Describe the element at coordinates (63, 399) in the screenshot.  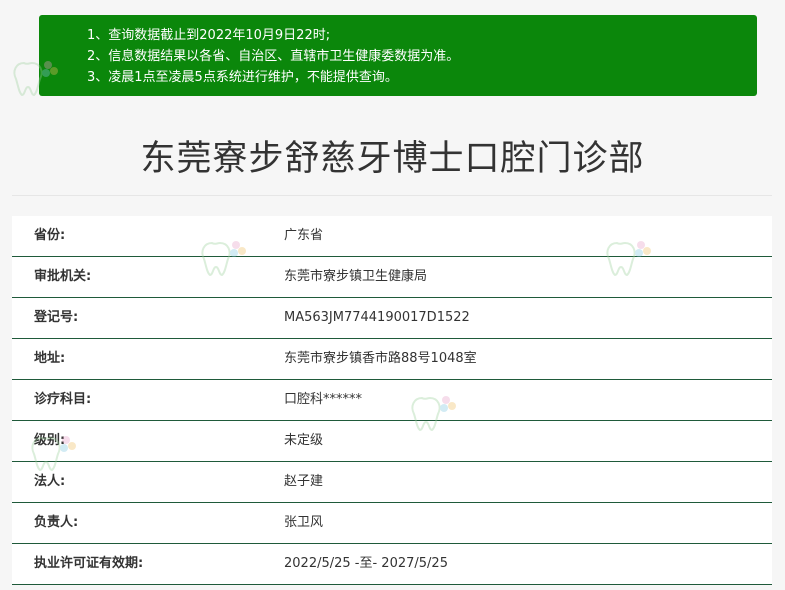
I see `row-label: 诊疗科目:` at that location.